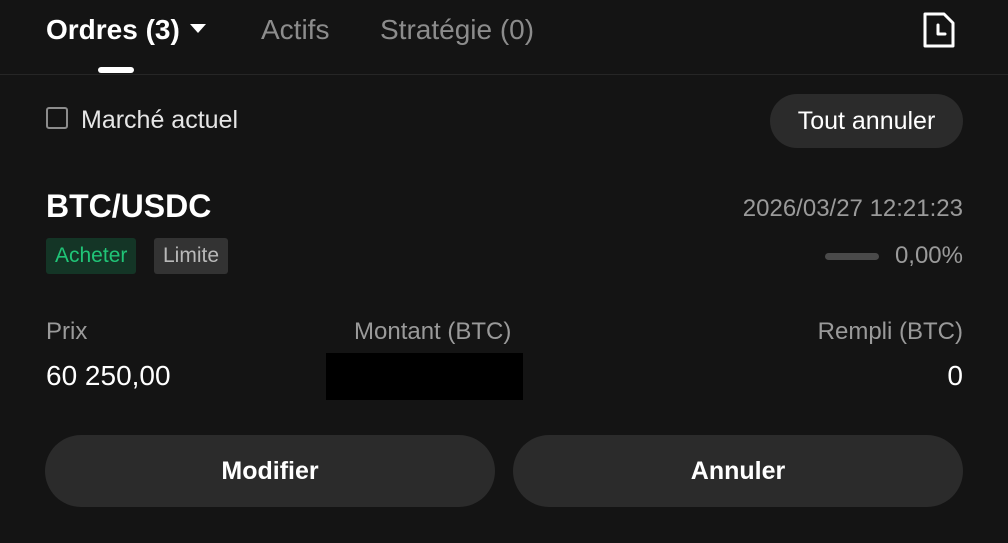  What do you see at coordinates (191, 256) in the screenshot?
I see `order-type-badge: Limite` at bounding box center [191, 256].